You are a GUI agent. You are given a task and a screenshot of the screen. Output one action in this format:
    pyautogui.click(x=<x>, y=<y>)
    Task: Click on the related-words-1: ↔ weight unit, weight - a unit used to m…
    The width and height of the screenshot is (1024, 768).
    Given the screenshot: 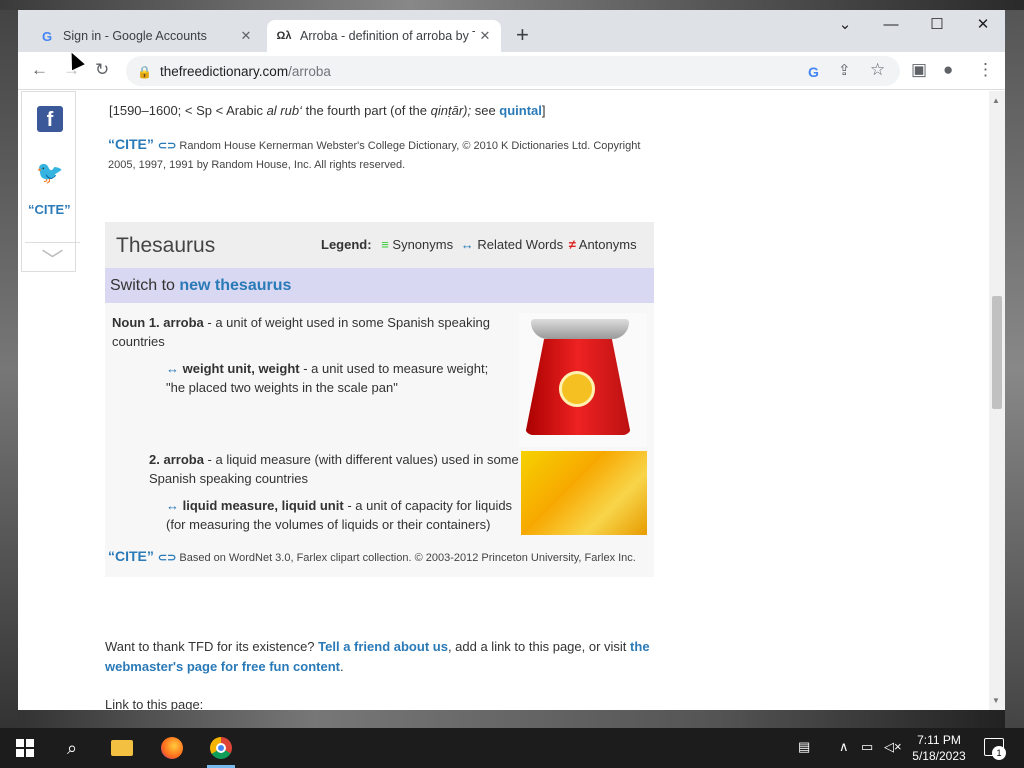 What is the action you would take?
    pyautogui.click(x=336, y=378)
    